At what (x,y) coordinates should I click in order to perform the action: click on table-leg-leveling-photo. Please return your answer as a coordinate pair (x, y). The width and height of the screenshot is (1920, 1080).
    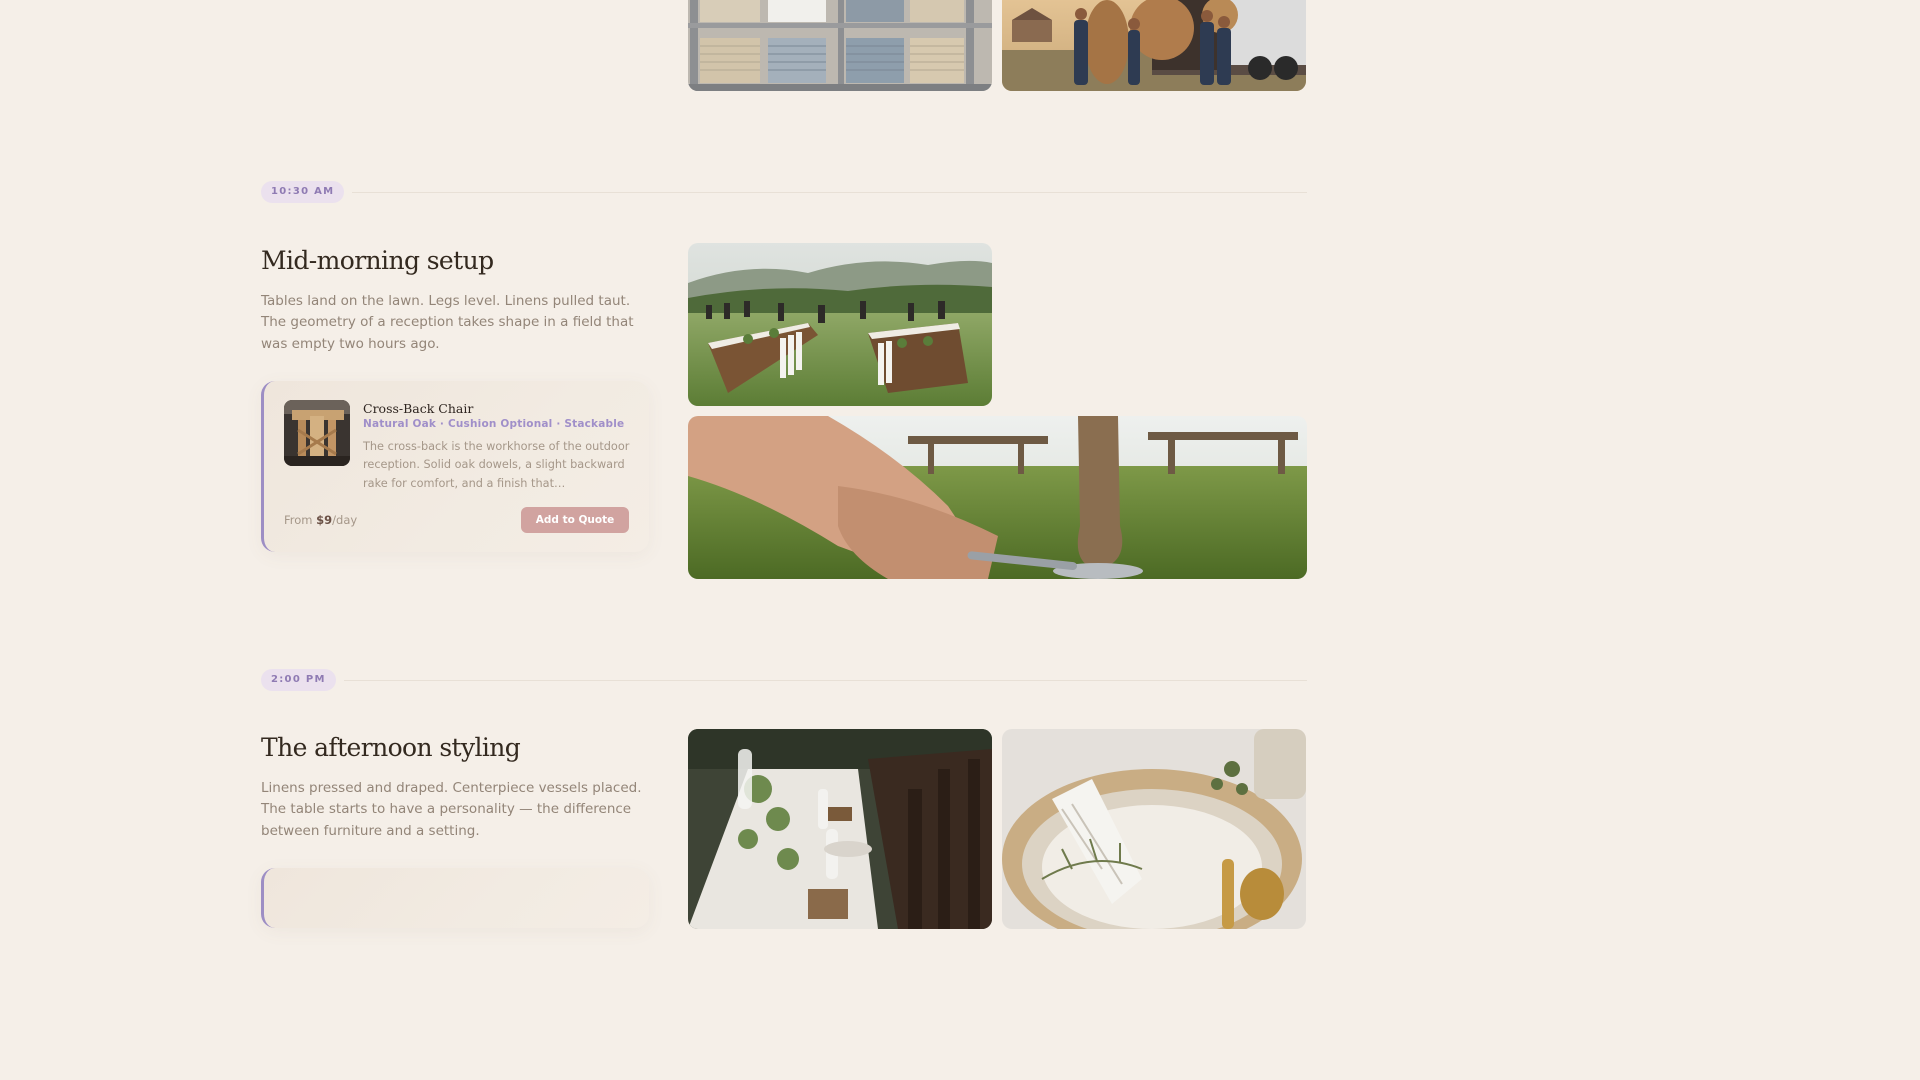
    Looking at the image, I should click on (997, 497).